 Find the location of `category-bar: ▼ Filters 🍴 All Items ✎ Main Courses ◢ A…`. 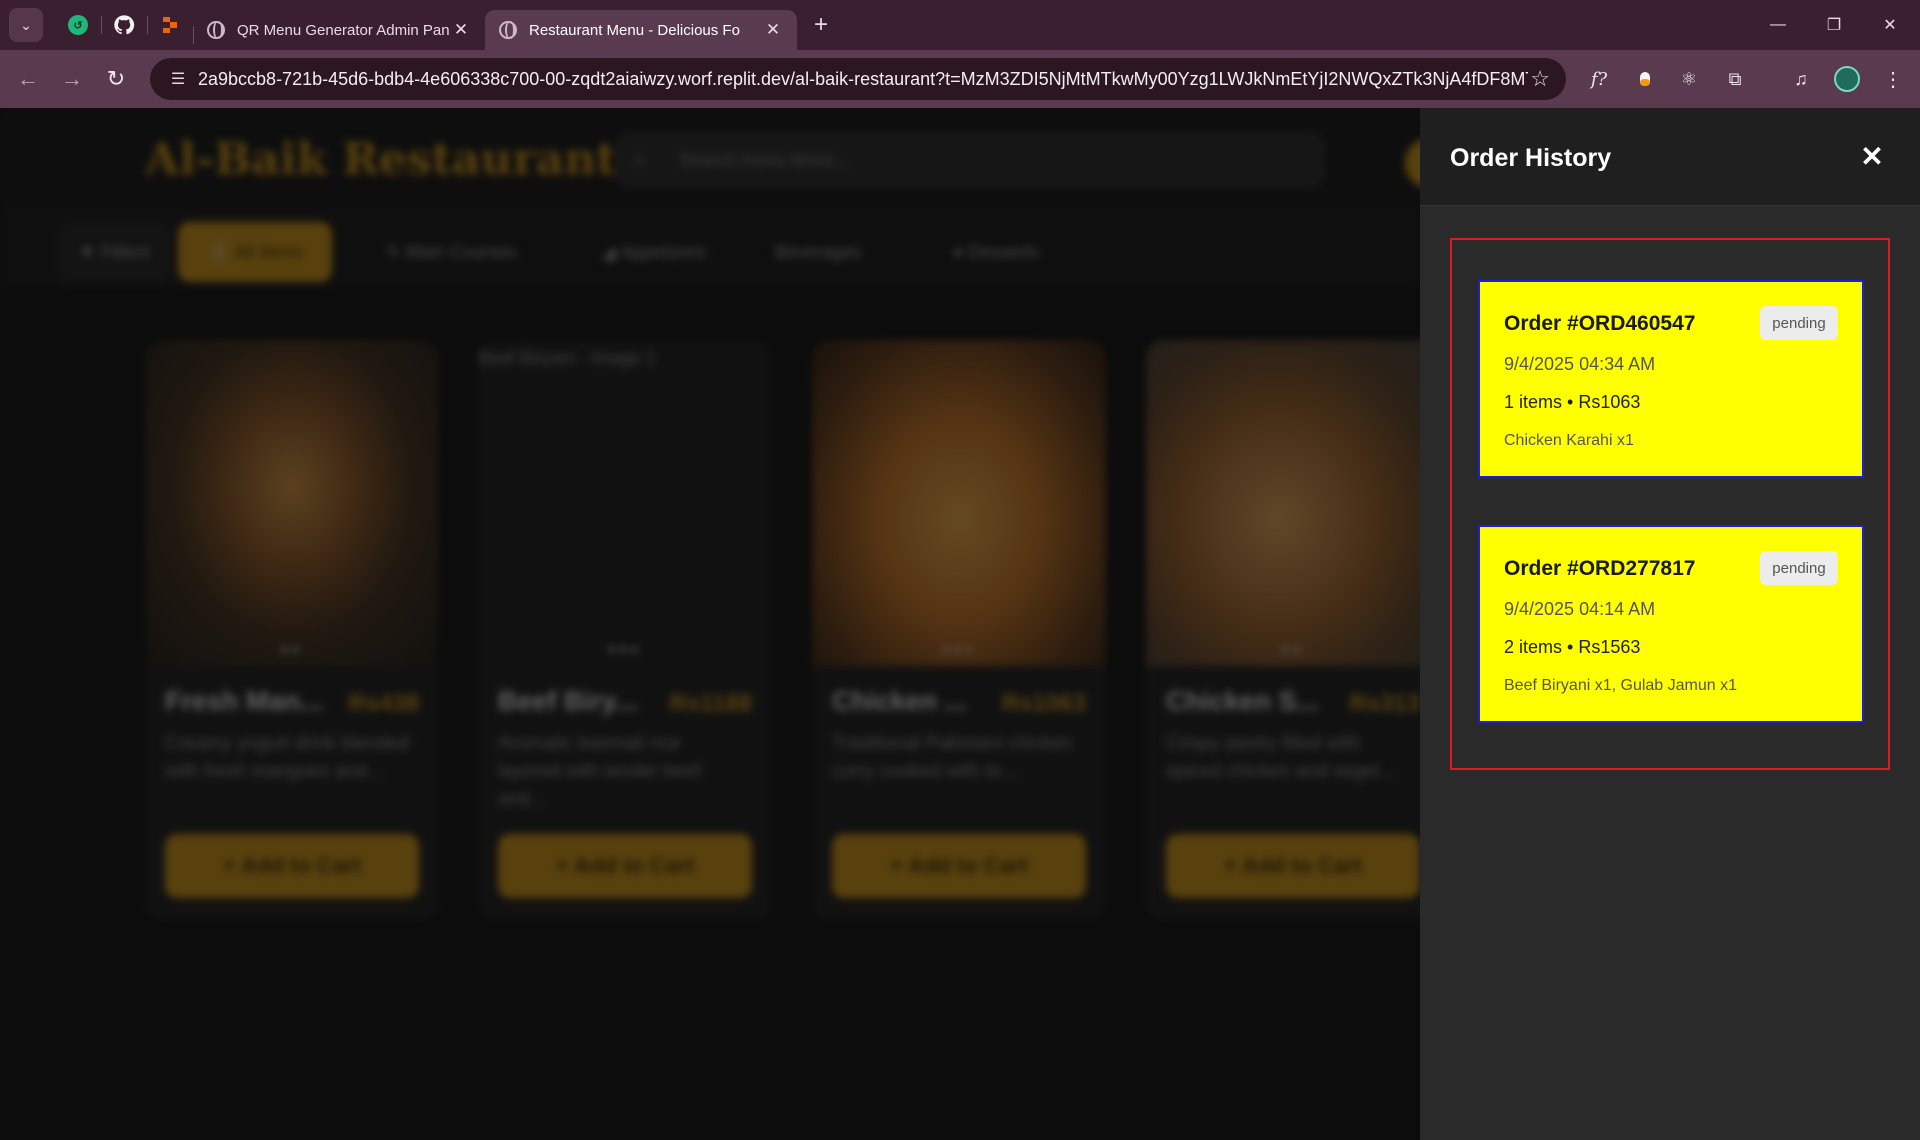

category-bar: ▼ Filters 🍴 All Items ✎ Main Courses ◢ A… is located at coordinates (710, 248).